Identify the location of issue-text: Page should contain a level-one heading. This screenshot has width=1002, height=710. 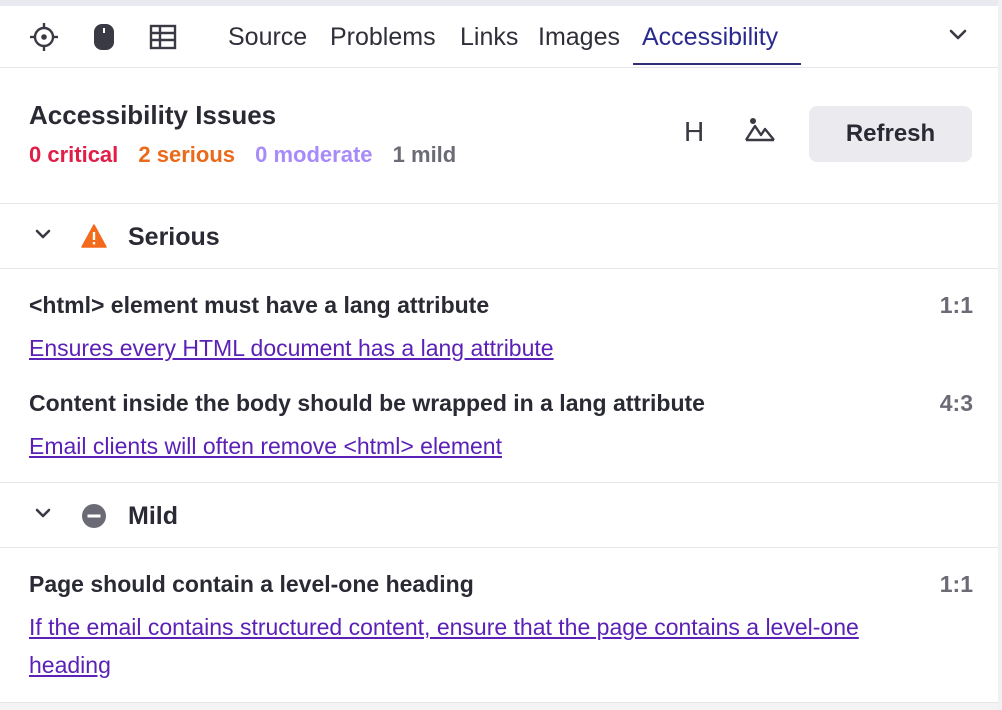
(251, 584).